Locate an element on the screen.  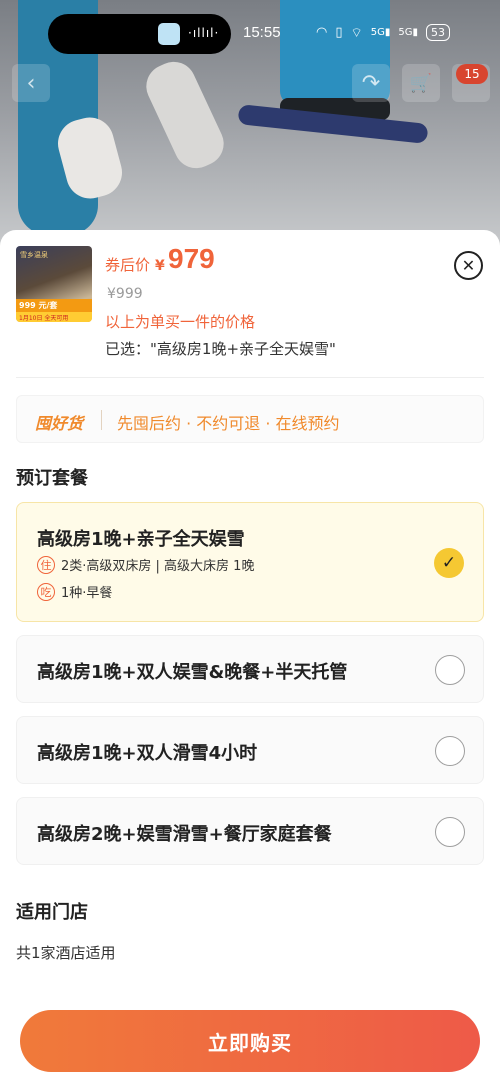
package-detail-text: 1种·早餐 is located at coordinates (87, 593).